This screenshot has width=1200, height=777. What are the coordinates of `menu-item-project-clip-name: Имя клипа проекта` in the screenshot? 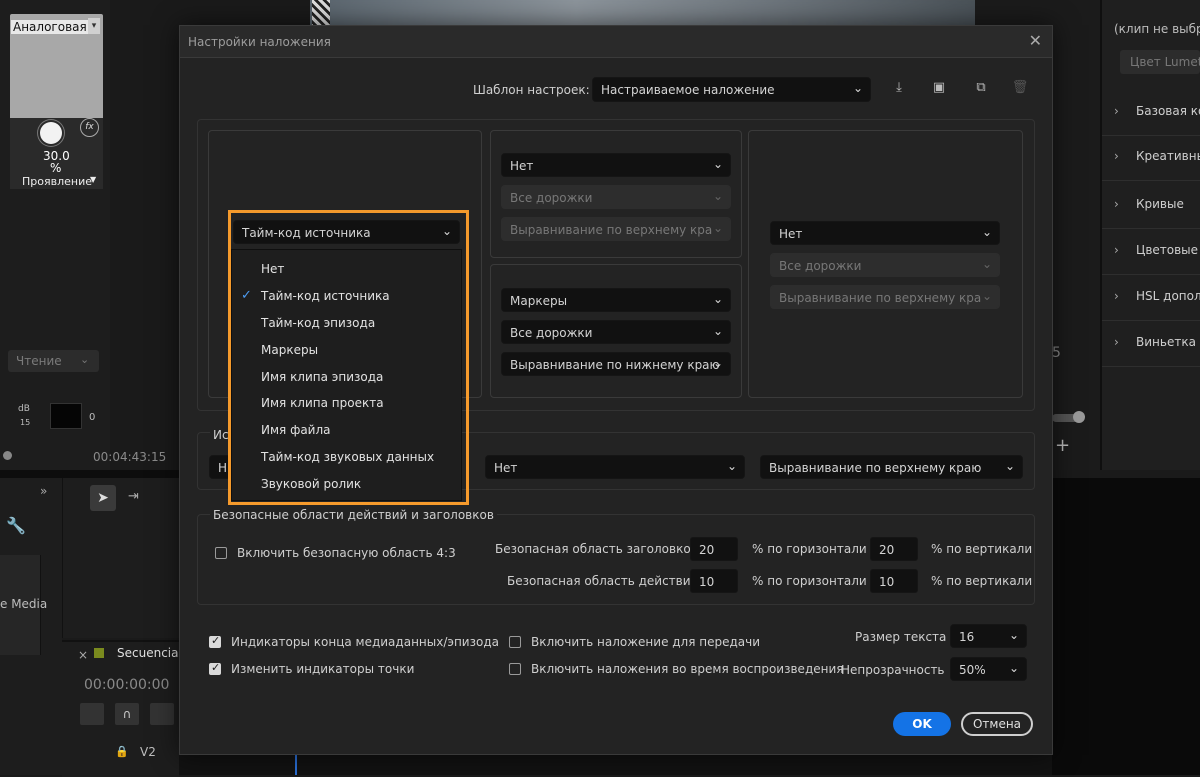 It's located at (346, 403).